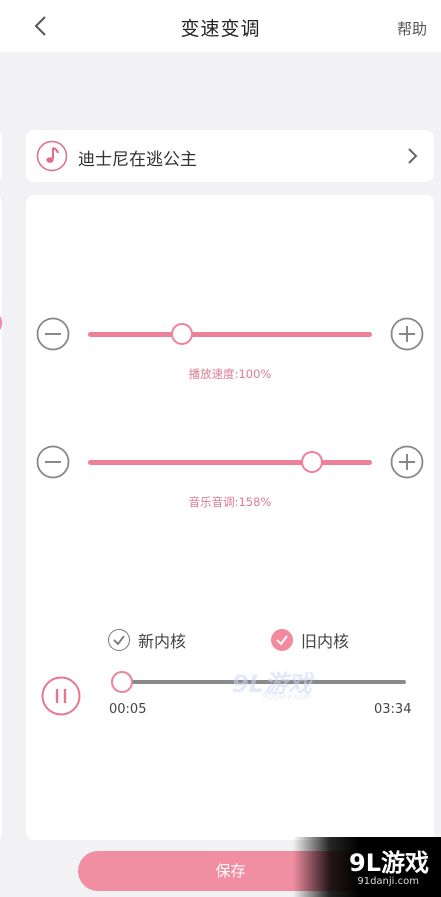  What do you see at coordinates (1, 156) in the screenshot?
I see `adjacent-card-edge` at bounding box center [1, 156].